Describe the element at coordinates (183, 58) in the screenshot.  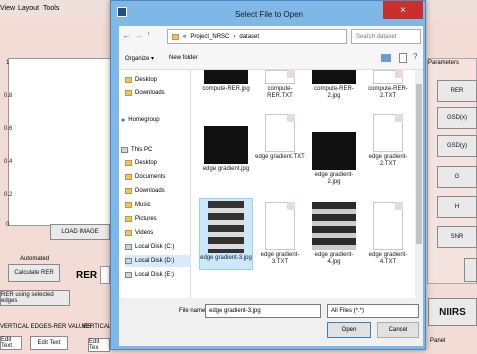
I see `new-folder-button: New folder` at that location.